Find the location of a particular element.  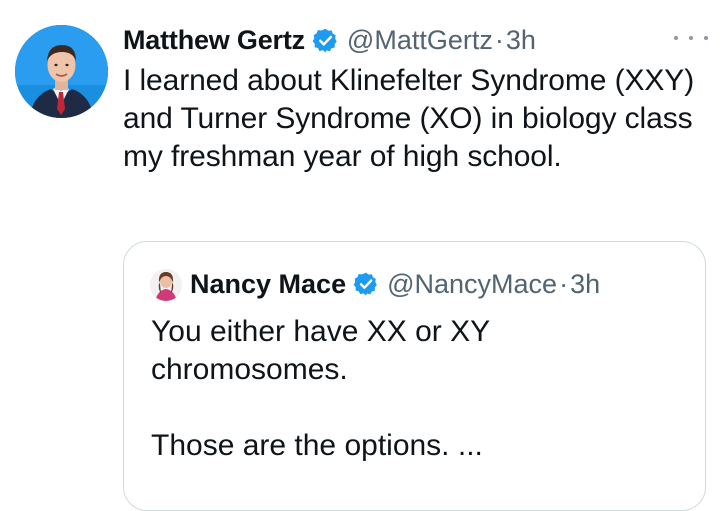

quoted-text-paragraph: You either have XX or XY chromosomes. is located at coordinates (320, 350).